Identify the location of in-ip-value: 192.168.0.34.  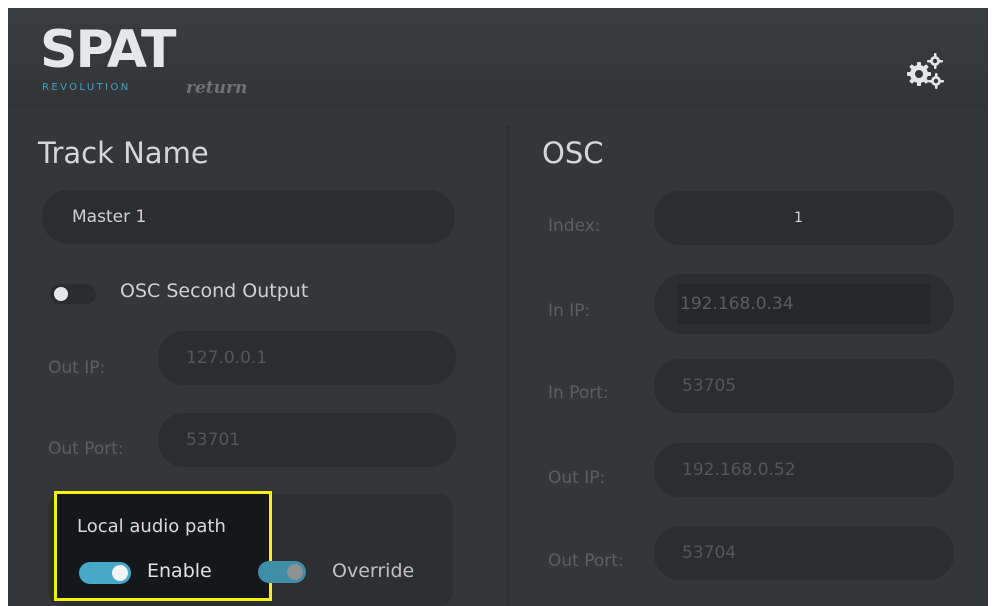
(737, 304).